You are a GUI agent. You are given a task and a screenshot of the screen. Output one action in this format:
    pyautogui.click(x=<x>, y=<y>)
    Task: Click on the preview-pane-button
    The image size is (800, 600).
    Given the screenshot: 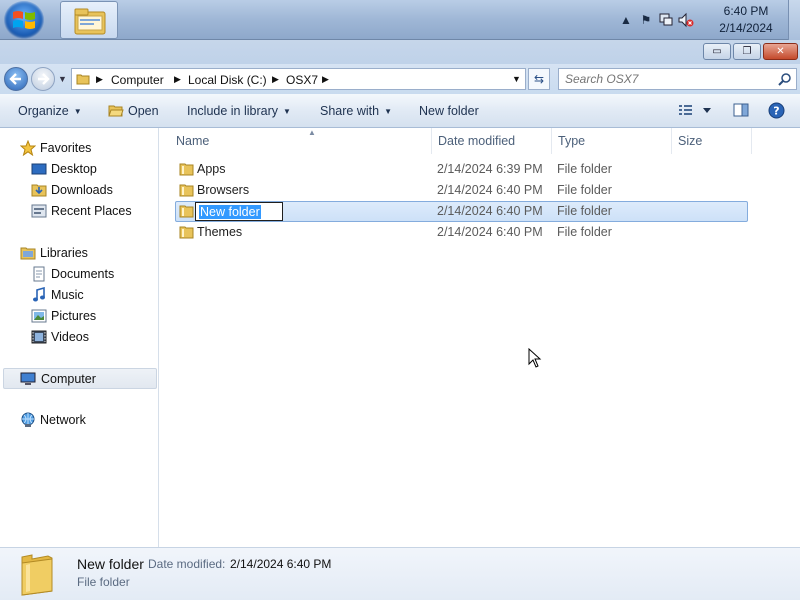 What is the action you would take?
    pyautogui.click(x=741, y=111)
    